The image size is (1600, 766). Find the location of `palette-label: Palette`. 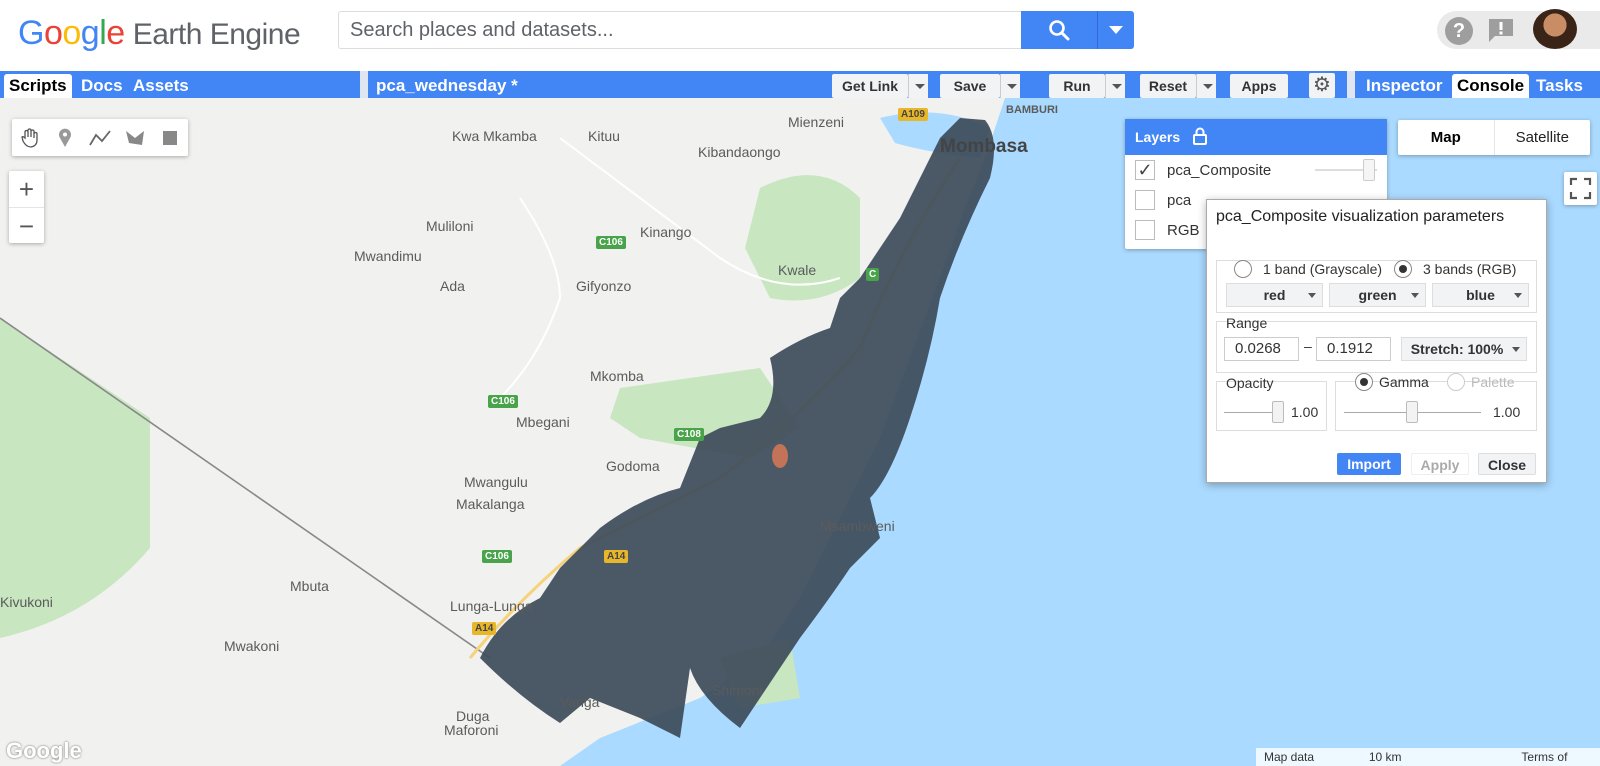

palette-label: Palette is located at coordinates (1493, 382).